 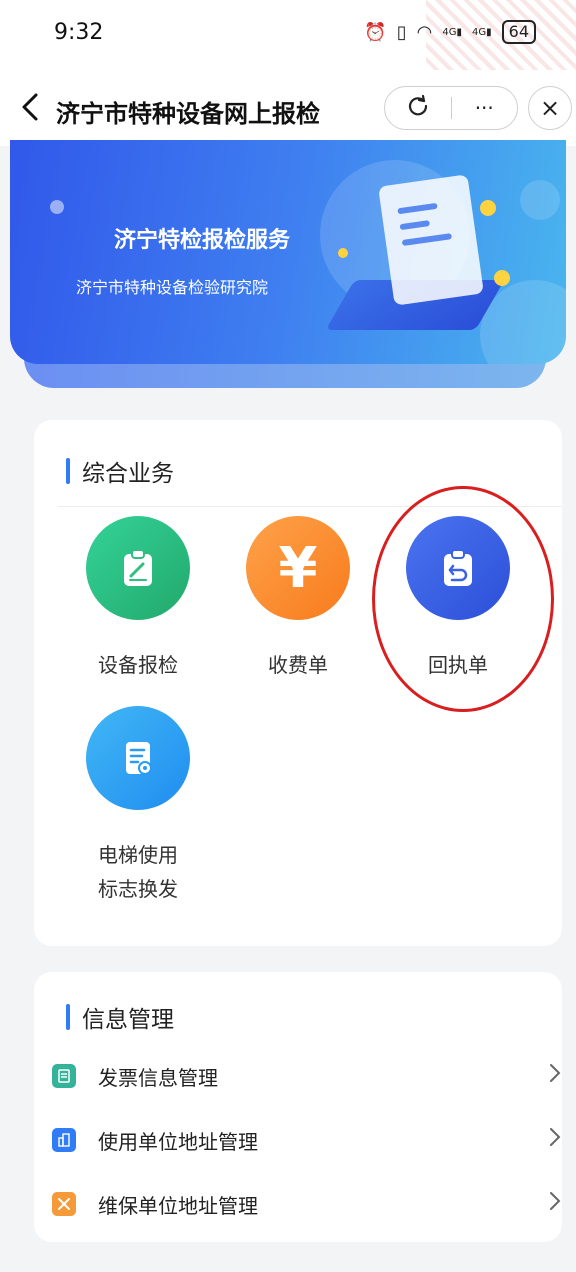 I want to click on clipboard-edit-icon, so click(x=138, y=568).